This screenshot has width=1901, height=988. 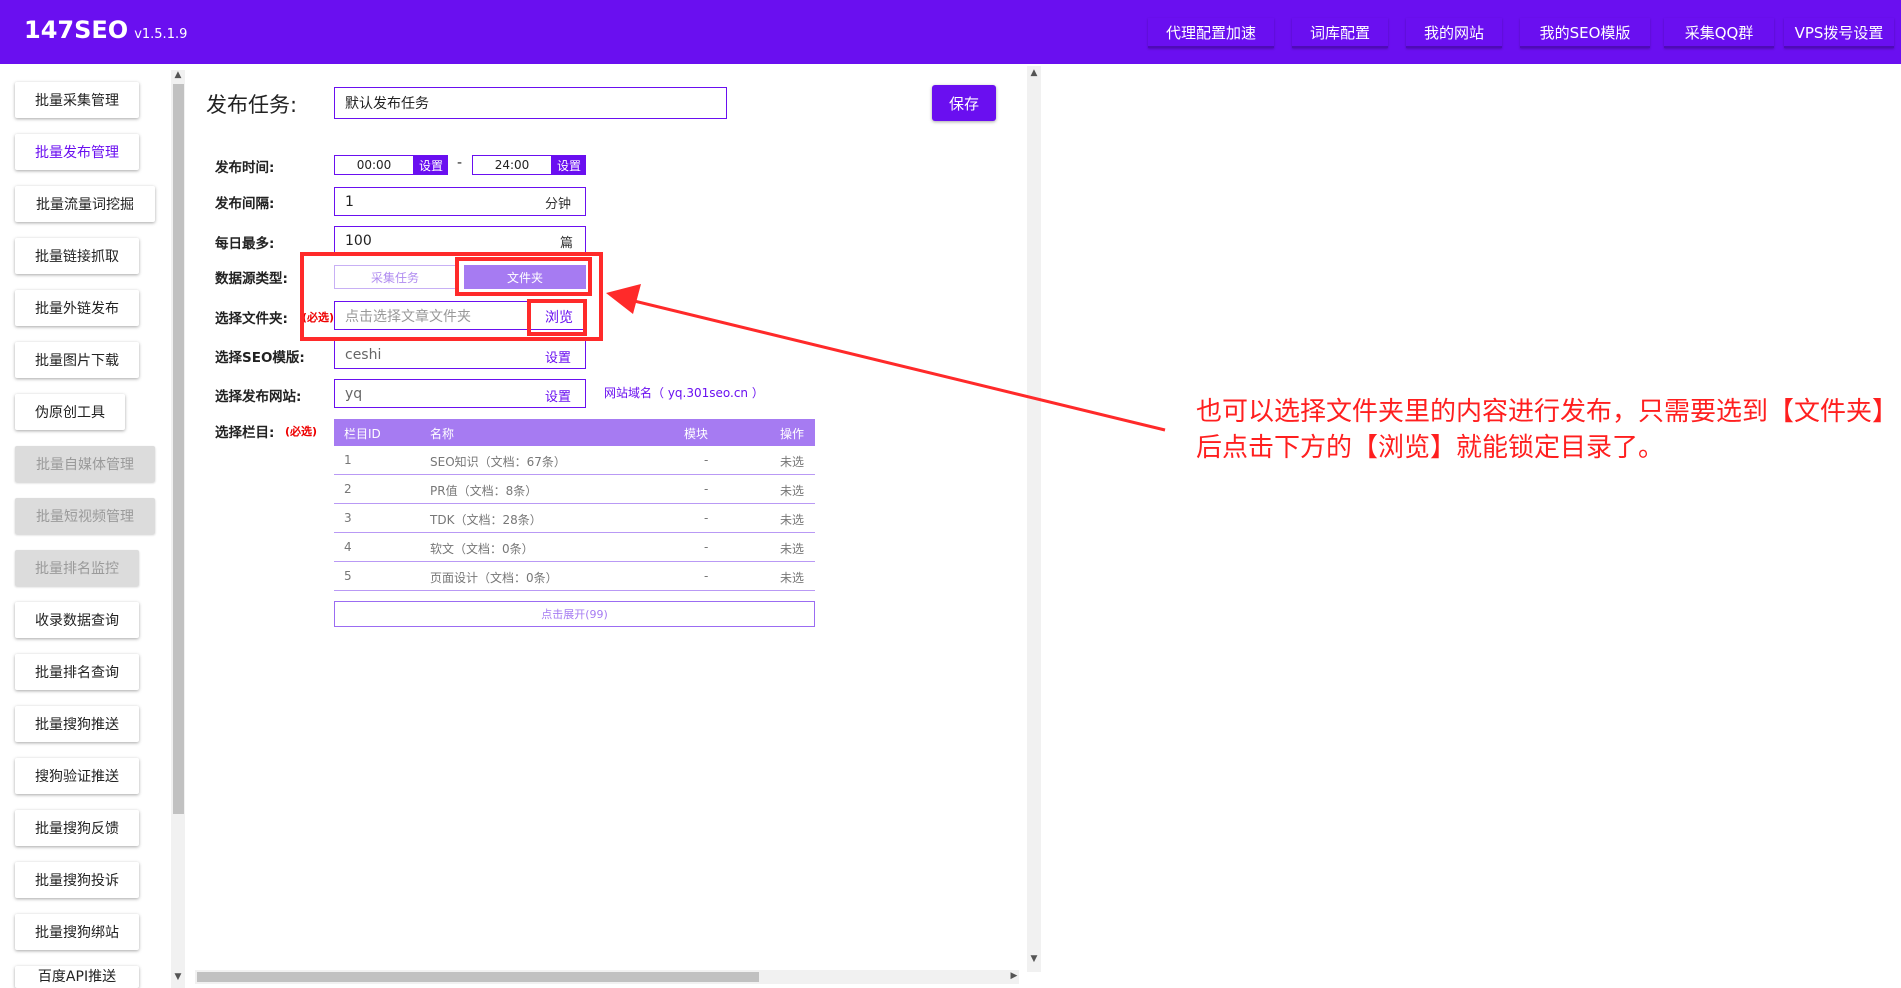 I want to click on annotation-arrow-icon, so click(x=886, y=358).